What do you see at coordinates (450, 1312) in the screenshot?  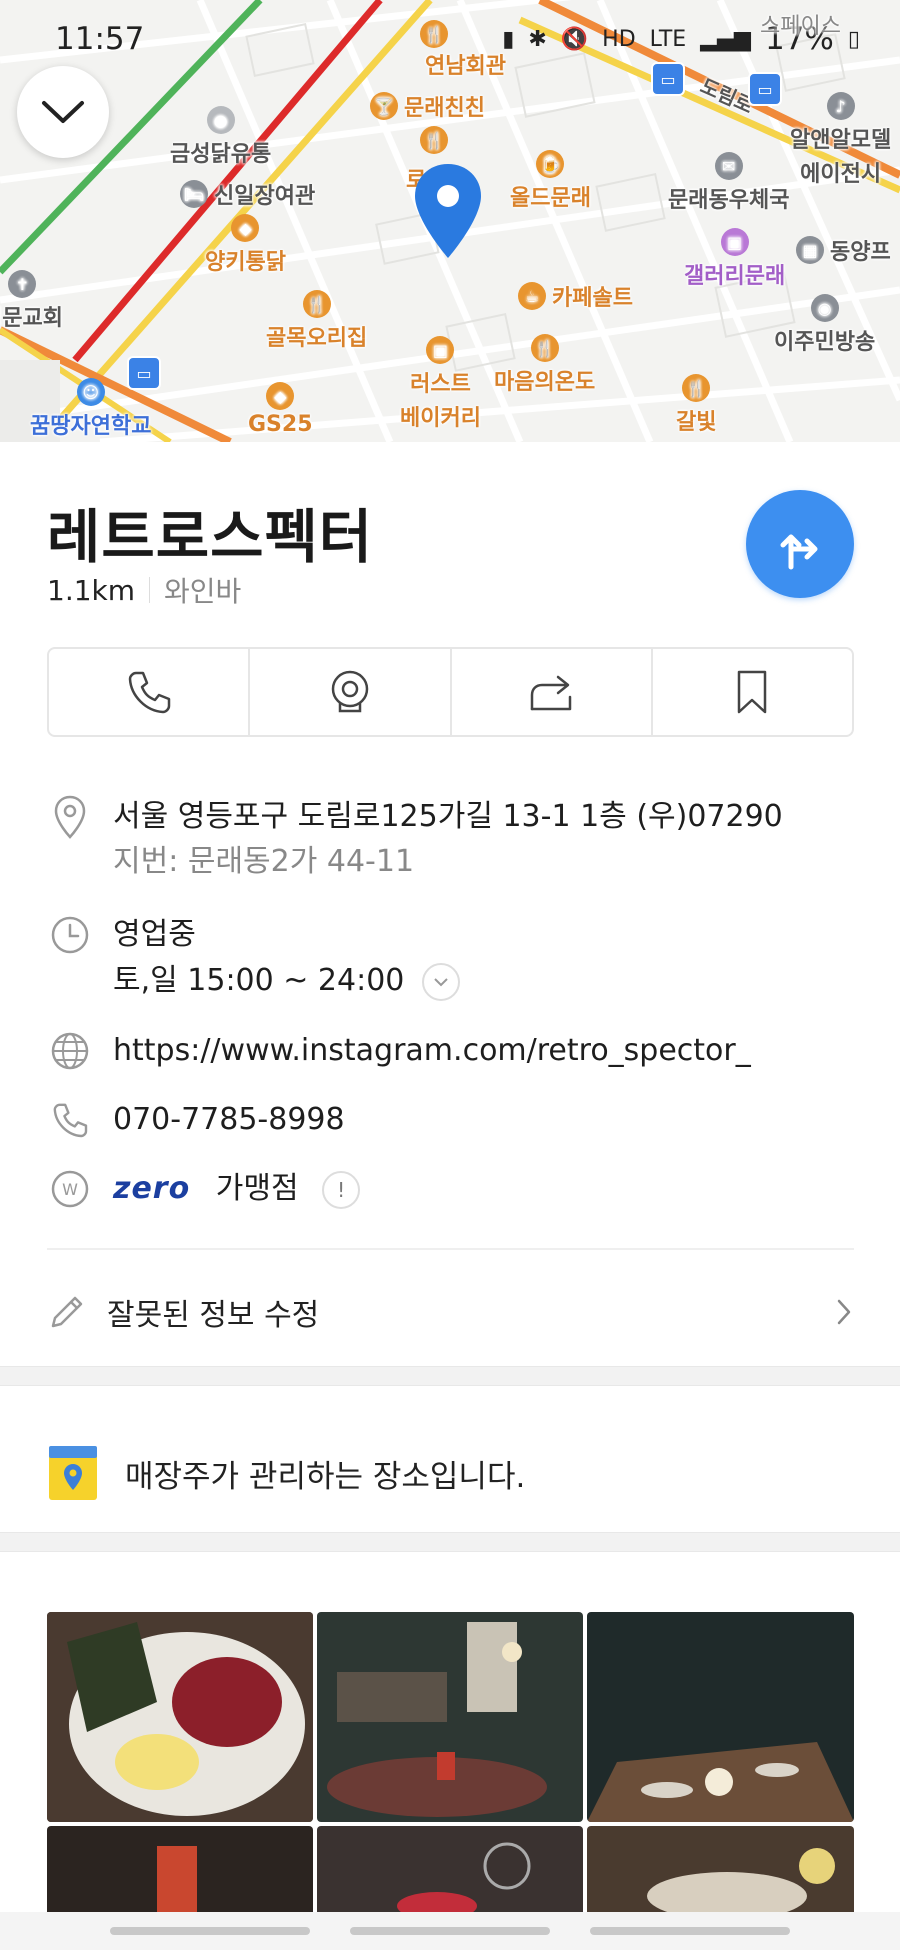 I see `edit-info-row: 잘못된 정보 수정` at bounding box center [450, 1312].